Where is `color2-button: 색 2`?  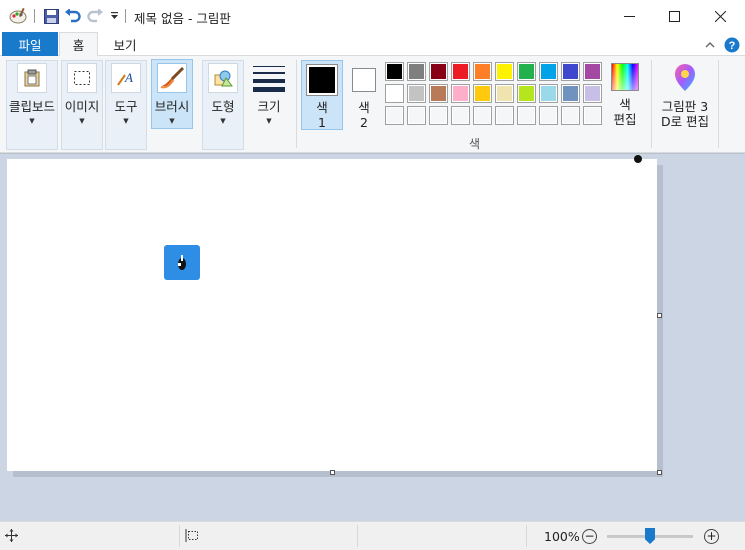
color2-button: 색 2 is located at coordinates (364, 97).